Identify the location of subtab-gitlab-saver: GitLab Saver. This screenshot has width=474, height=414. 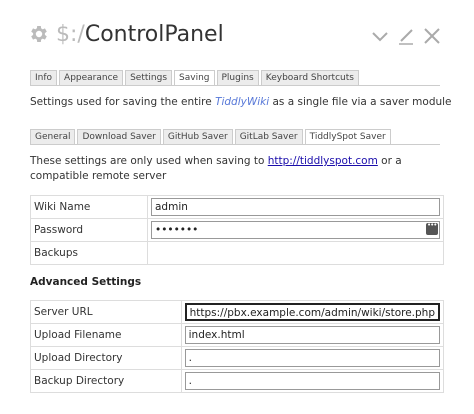
(268, 137).